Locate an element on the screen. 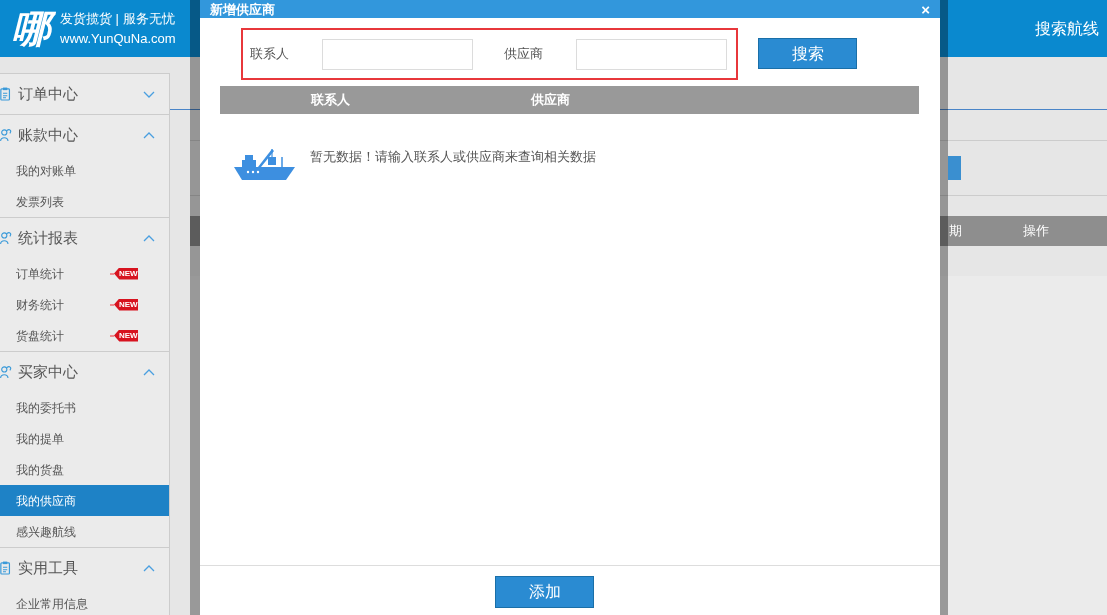 This screenshot has height=615, width=1107. sidebar-item: 我的供应商 is located at coordinates (84, 500).